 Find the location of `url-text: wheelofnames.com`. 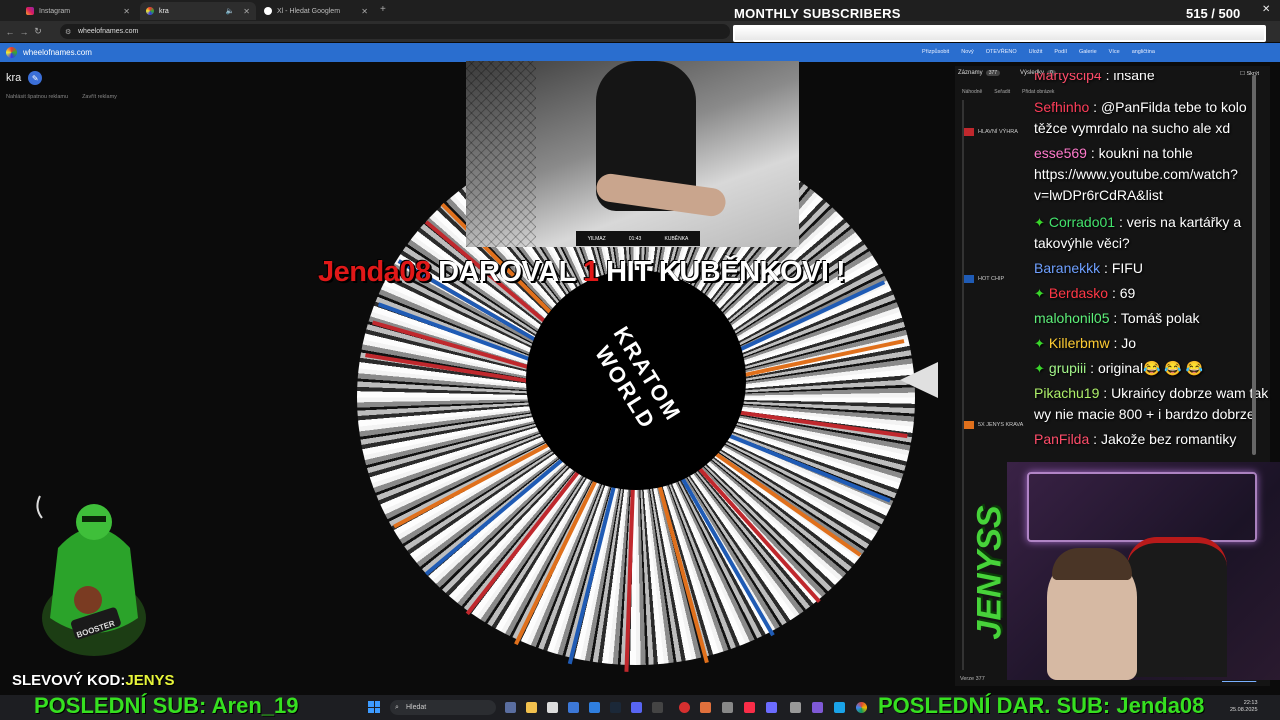

url-text: wheelofnames.com is located at coordinates (108, 31).